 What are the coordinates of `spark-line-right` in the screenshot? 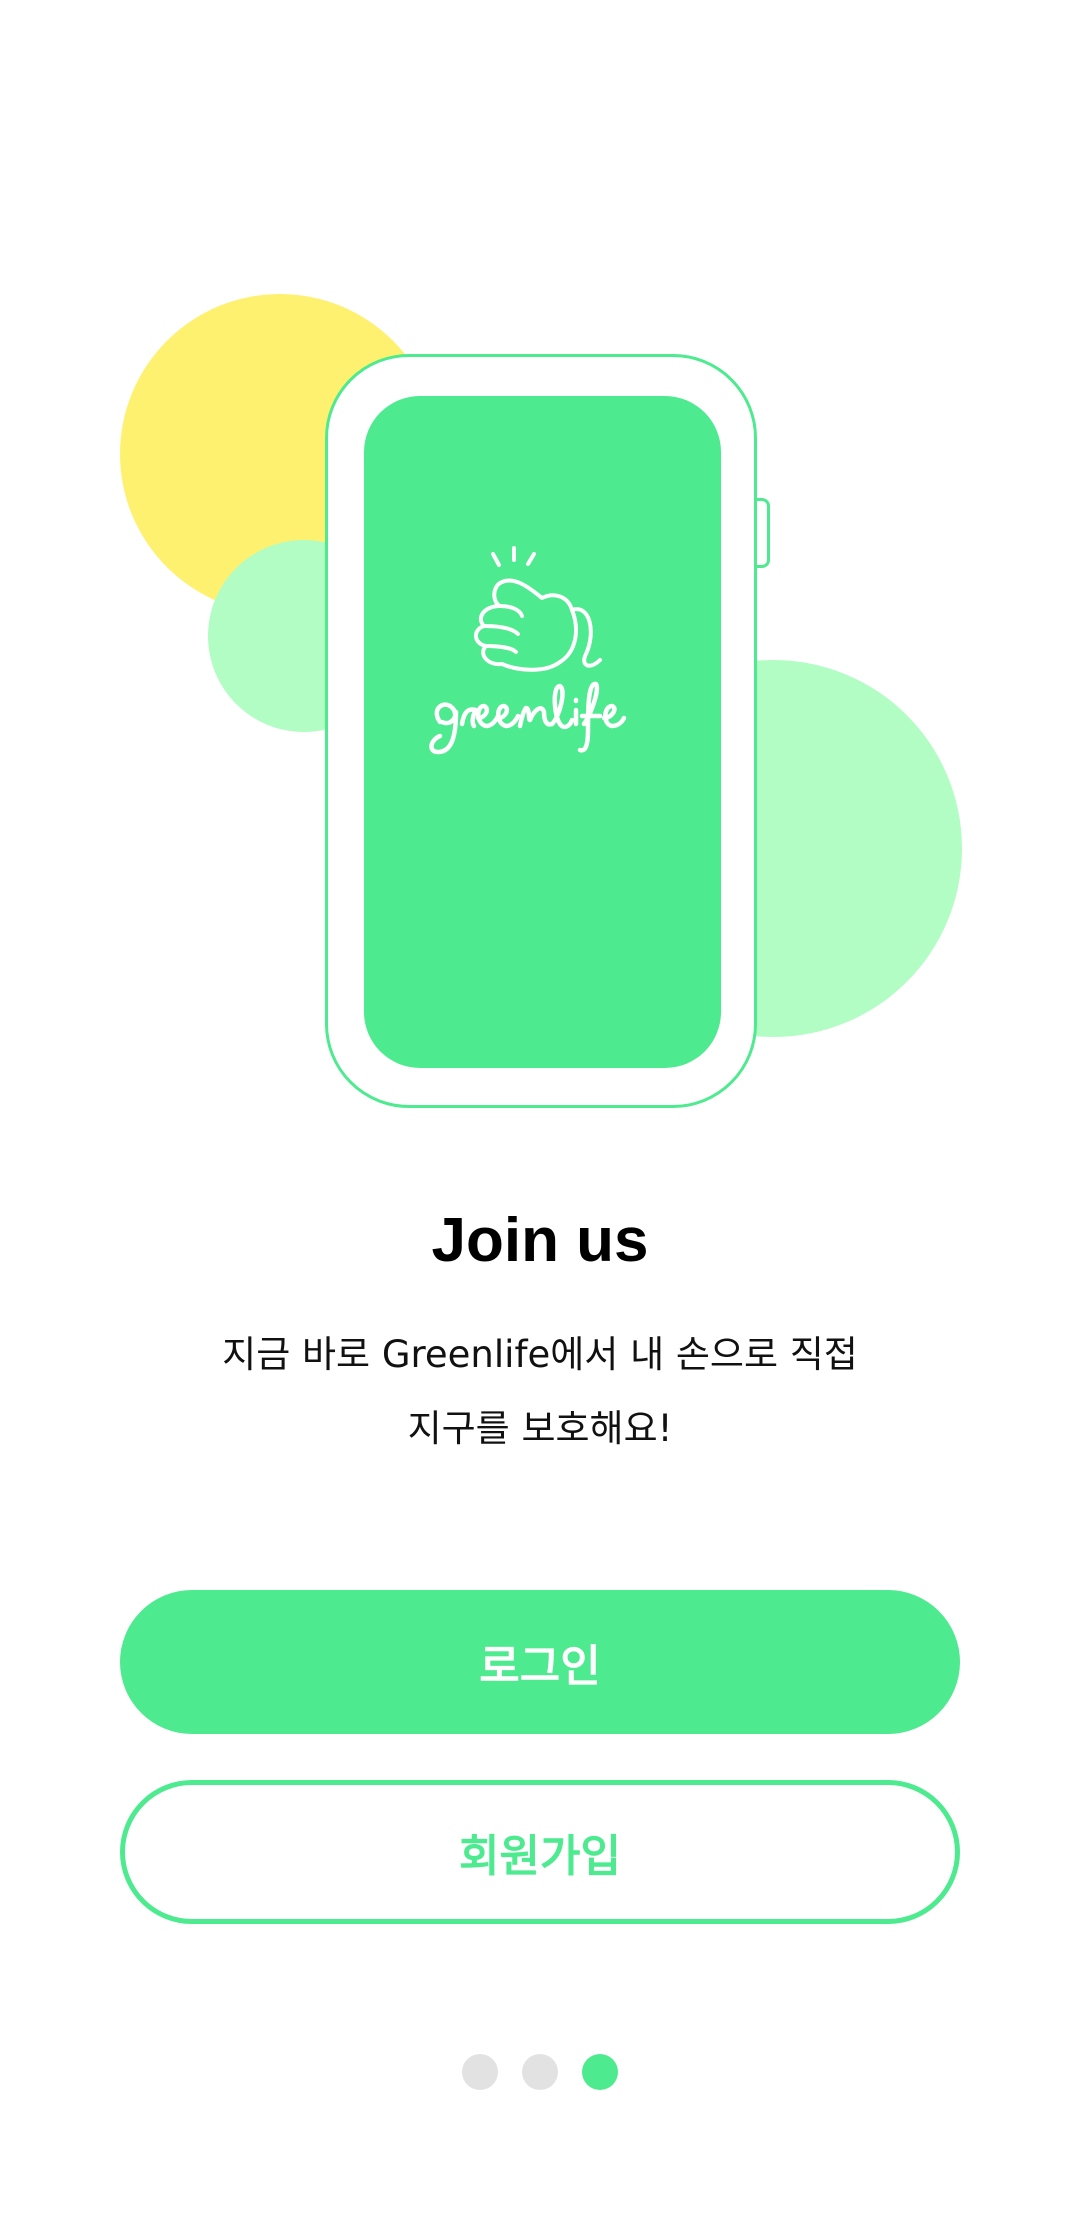 It's located at (531, 559).